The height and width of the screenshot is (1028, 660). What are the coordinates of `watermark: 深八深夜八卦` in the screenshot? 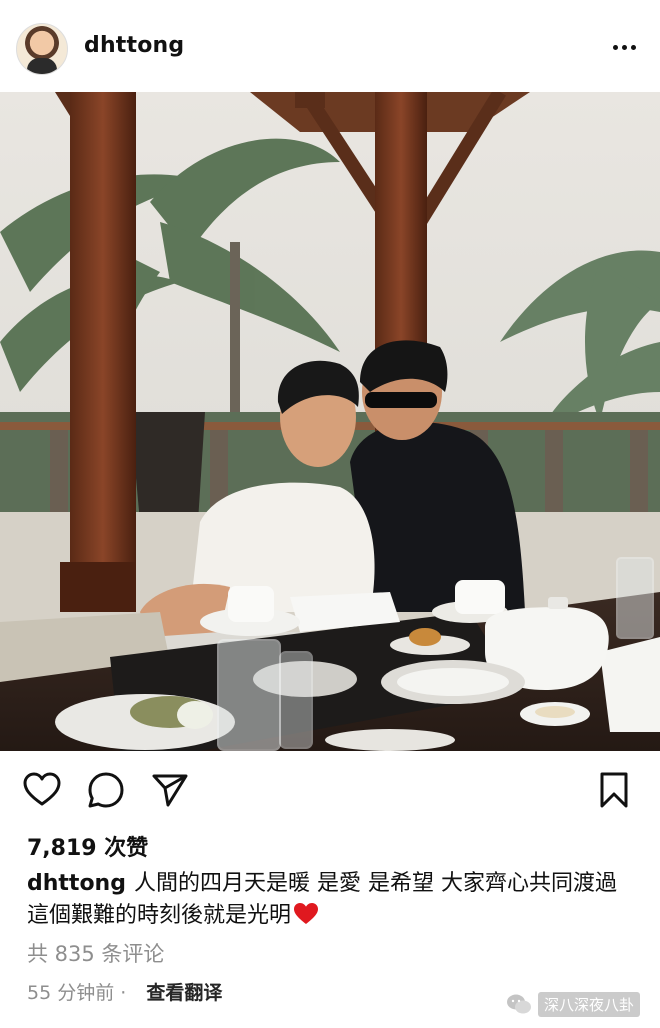 It's located at (581, 1004).